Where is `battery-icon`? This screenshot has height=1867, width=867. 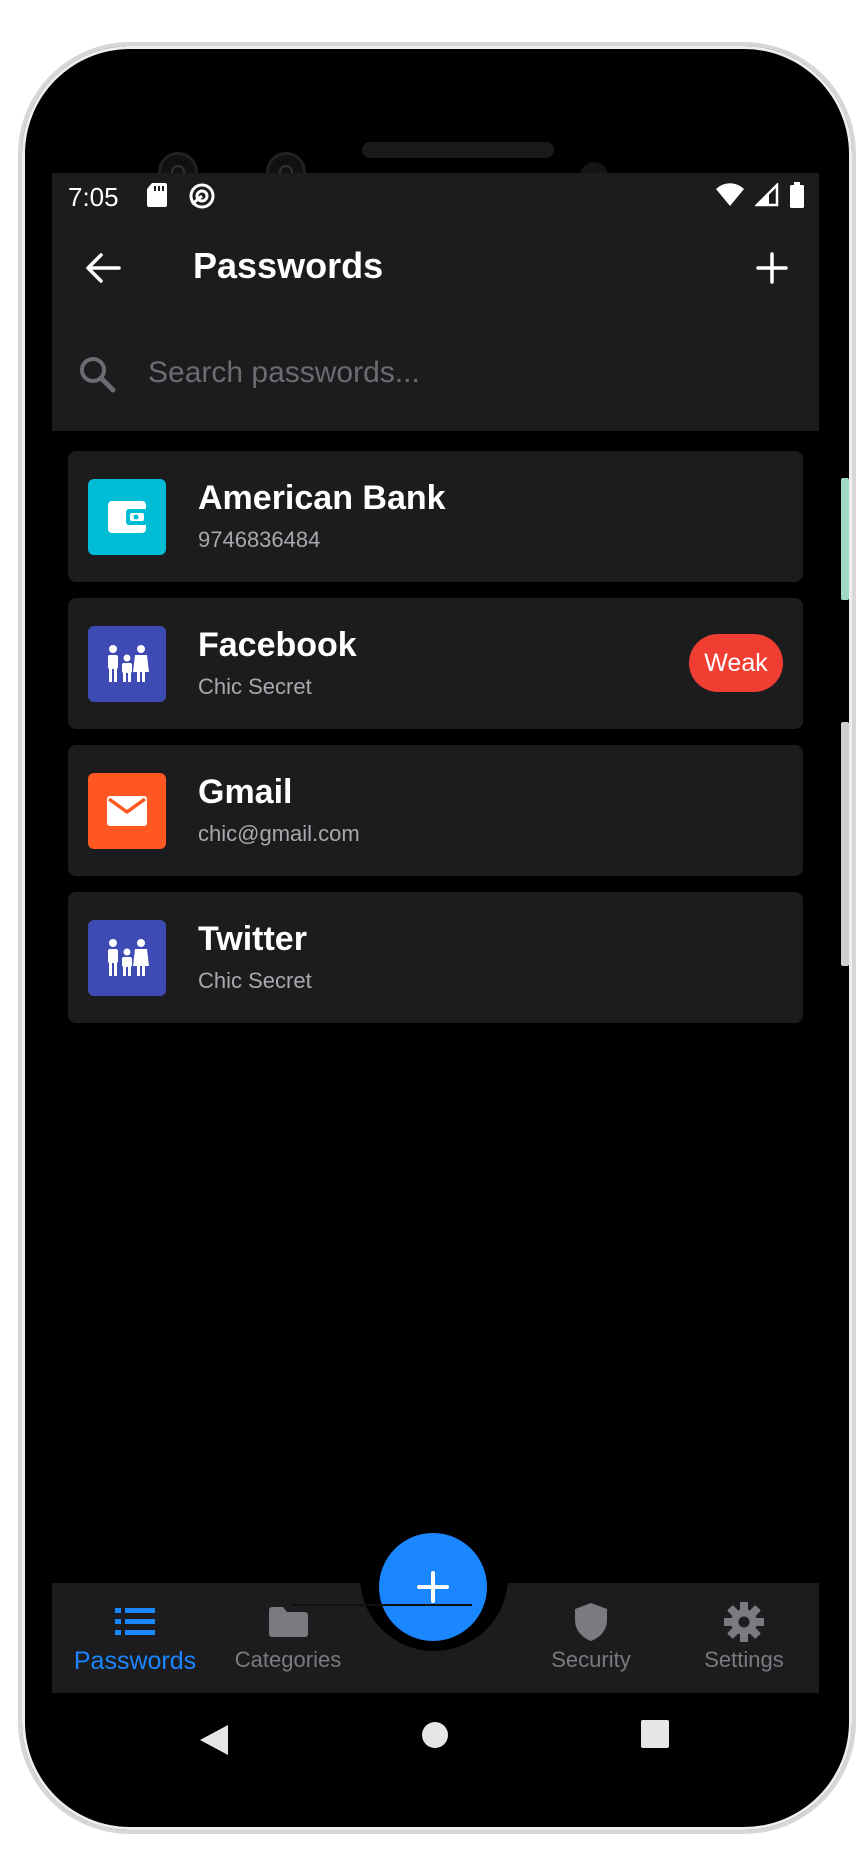 battery-icon is located at coordinates (797, 197).